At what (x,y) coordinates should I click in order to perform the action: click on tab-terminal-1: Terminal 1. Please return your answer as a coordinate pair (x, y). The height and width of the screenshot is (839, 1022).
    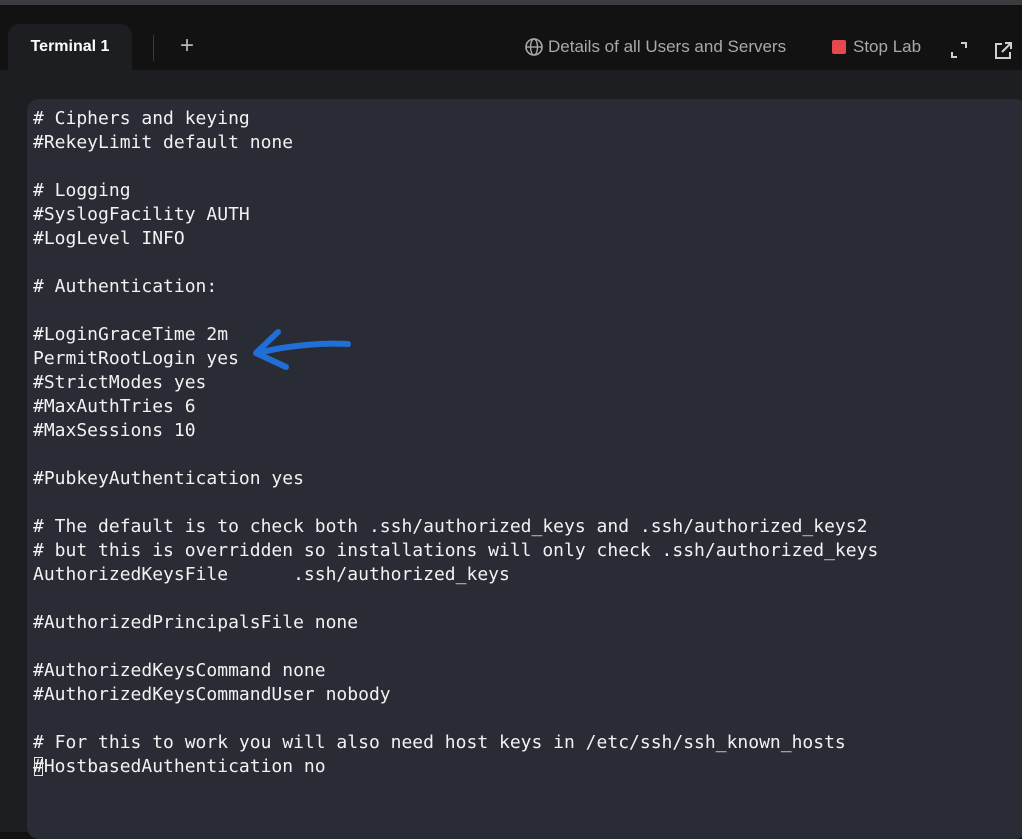
    Looking at the image, I should click on (70, 47).